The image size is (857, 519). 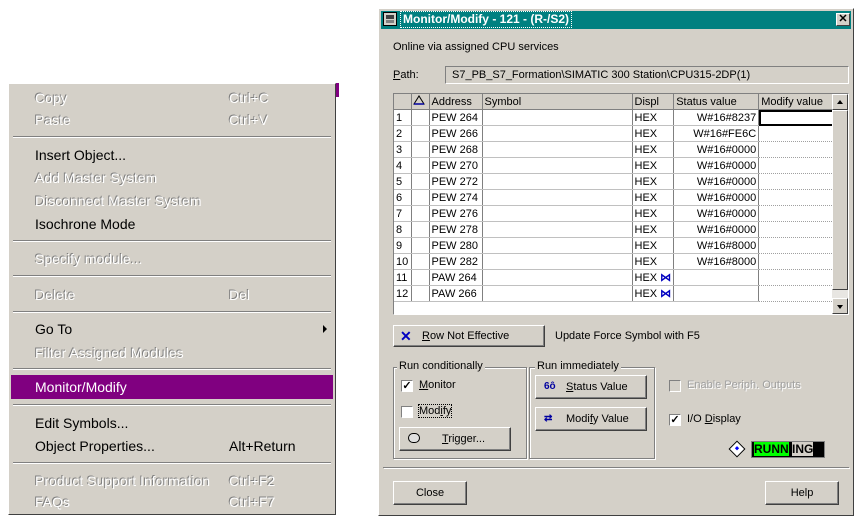 What do you see at coordinates (456, 277) in the screenshot?
I see `address-cell: PAW 264` at bounding box center [456, 277].